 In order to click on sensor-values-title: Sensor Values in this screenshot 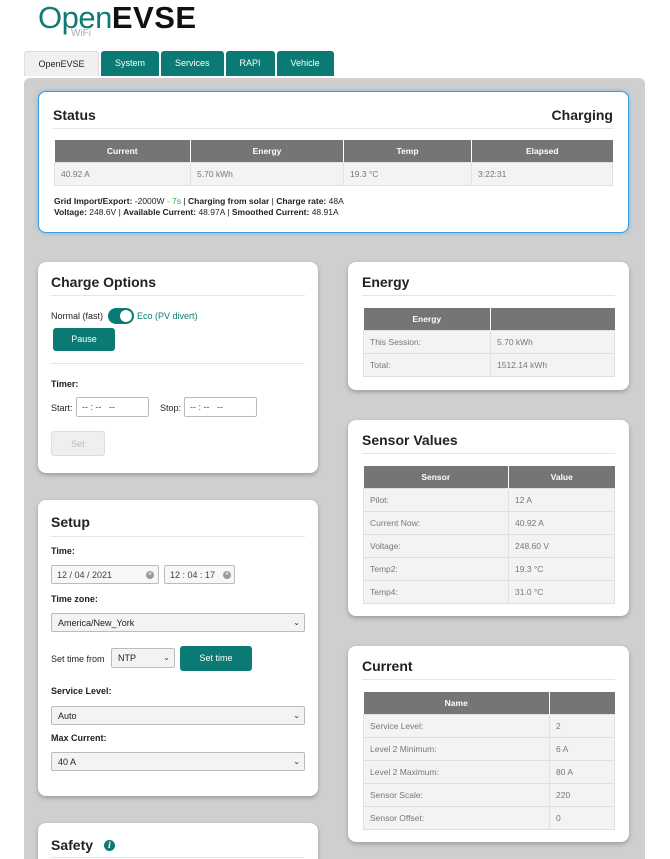, I will do `click(410, 440)`.